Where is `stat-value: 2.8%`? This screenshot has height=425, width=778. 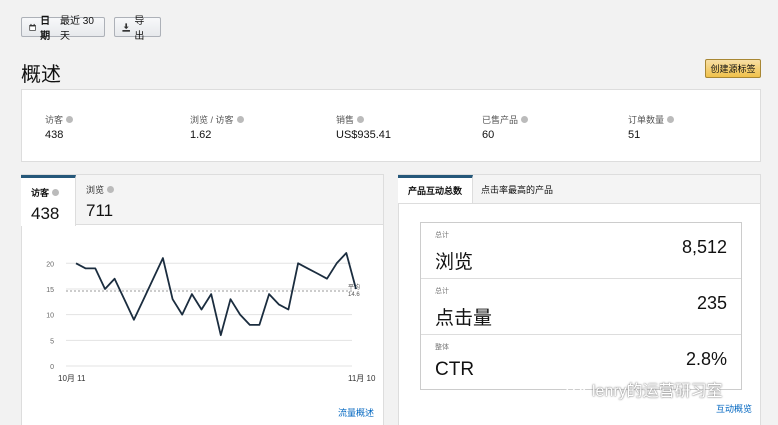 stat-value: 2.8% is located at coordinates (706, 359).